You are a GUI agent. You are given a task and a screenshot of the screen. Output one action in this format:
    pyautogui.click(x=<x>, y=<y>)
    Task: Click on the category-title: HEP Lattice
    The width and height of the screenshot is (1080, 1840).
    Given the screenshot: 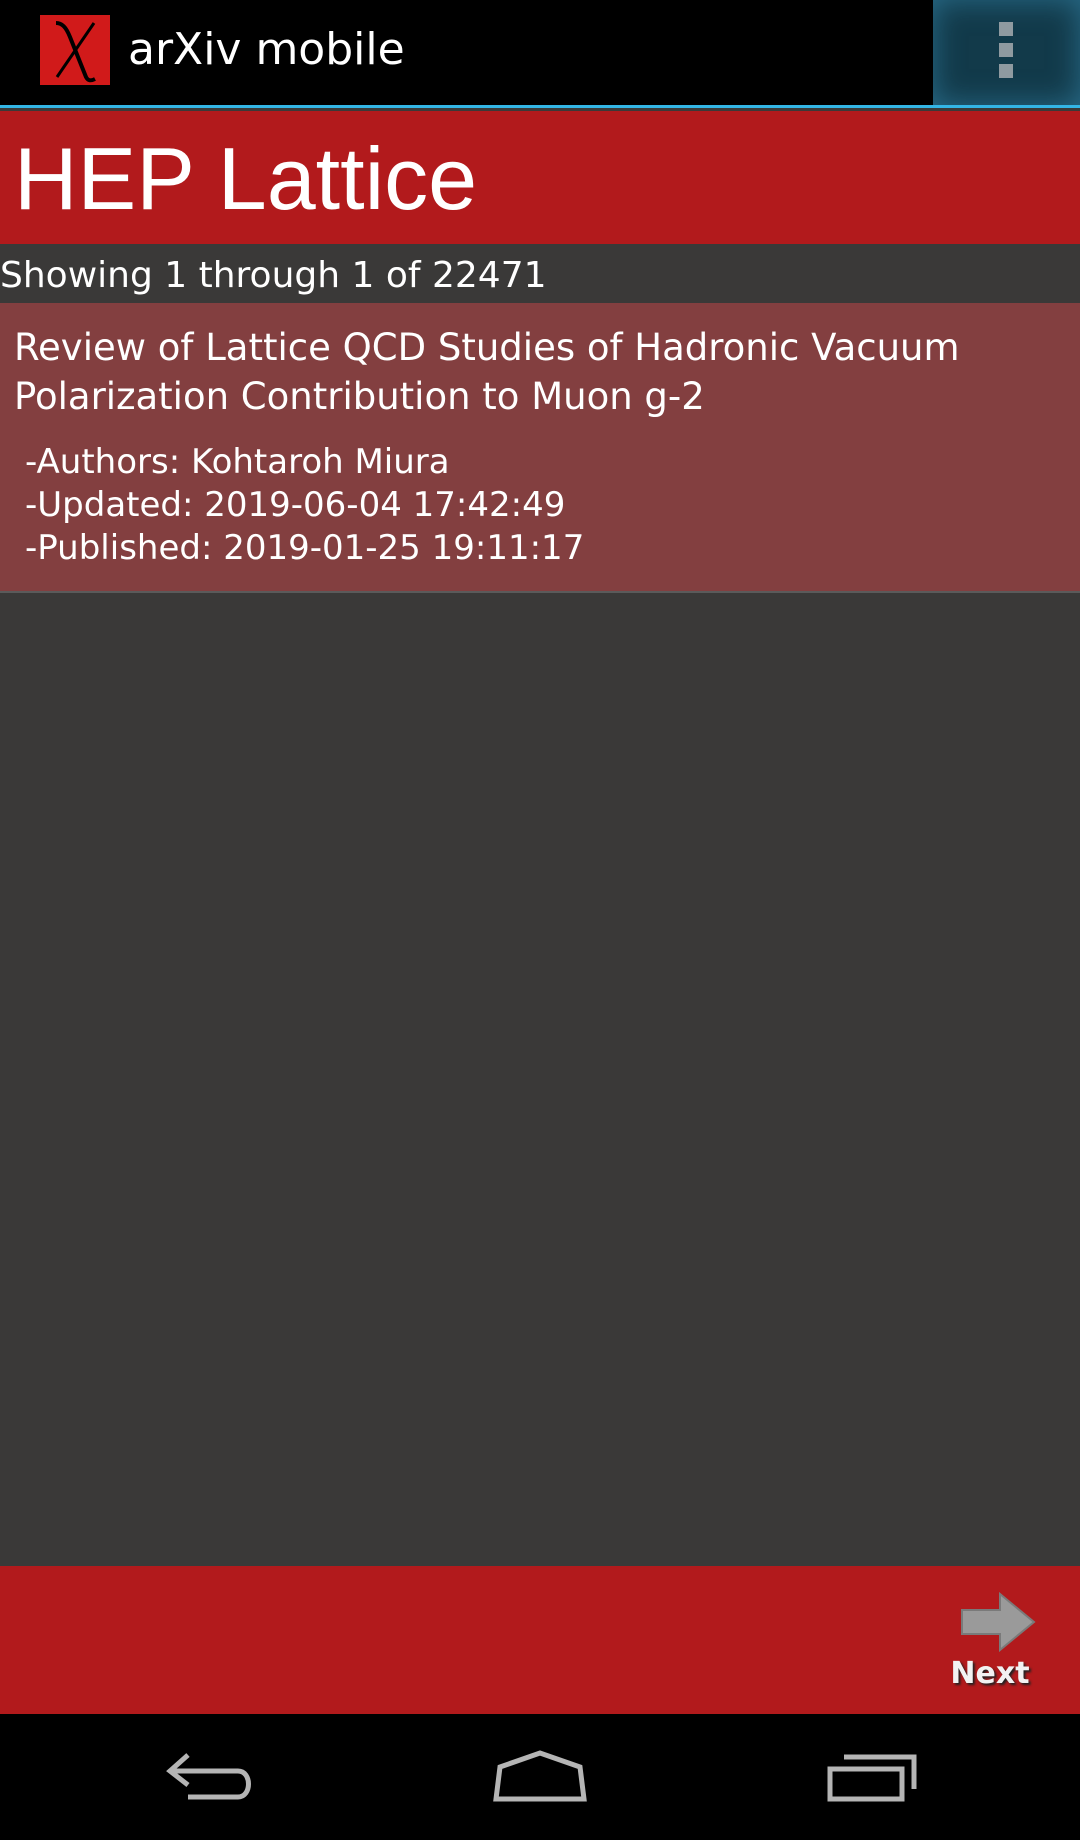 What is the action you would take?
    pyautogui.click(x=246, y=178)
    